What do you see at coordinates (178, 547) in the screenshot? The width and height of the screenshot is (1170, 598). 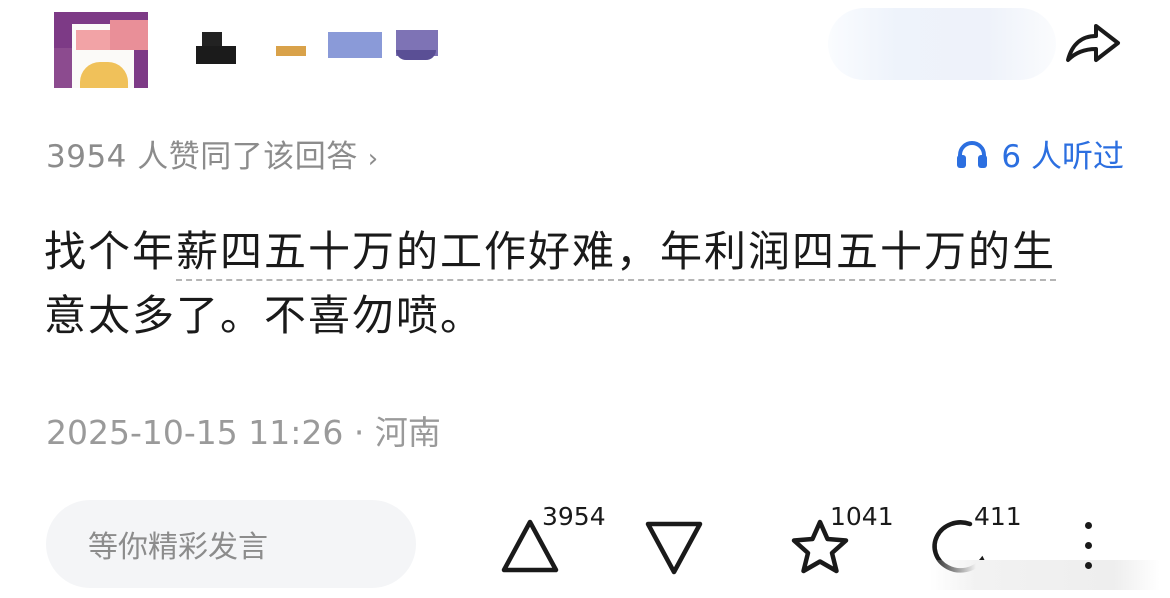 I see `comment-placeholder: 等你精彩发言` at bounding box center [178, 547].